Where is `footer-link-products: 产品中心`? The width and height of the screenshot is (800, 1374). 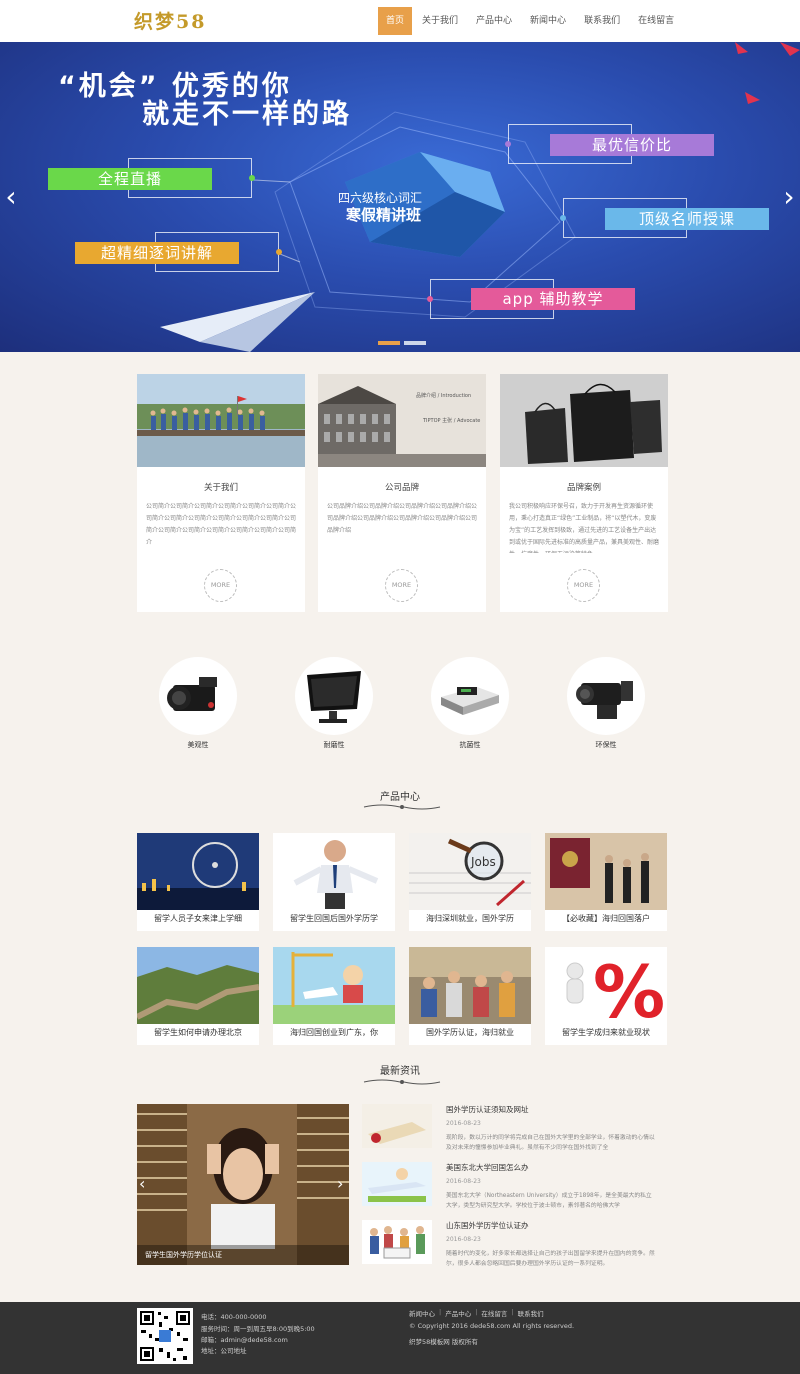
footer-link-products: 产品中心 is located at coordinates (458, 1313).